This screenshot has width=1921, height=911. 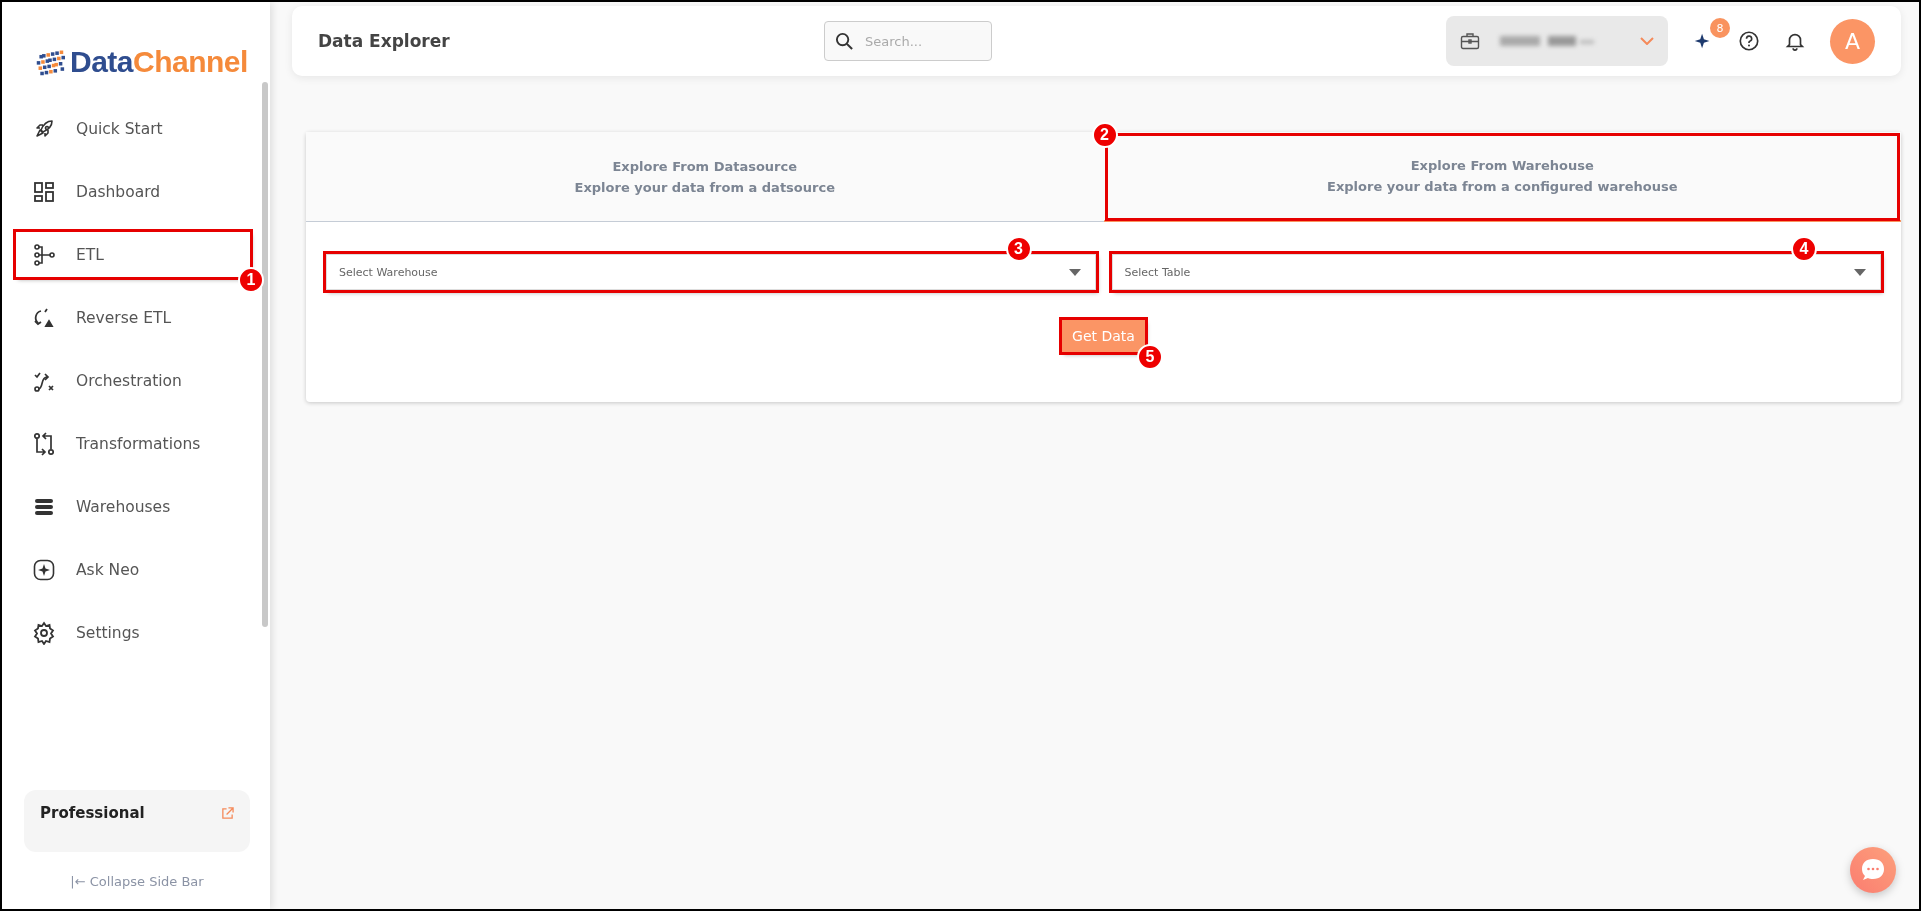 What do you see at coordinates (133, 506) in the screenshot?
I see `sidebar-item: Warehouses` at bounding box center [133, 506].